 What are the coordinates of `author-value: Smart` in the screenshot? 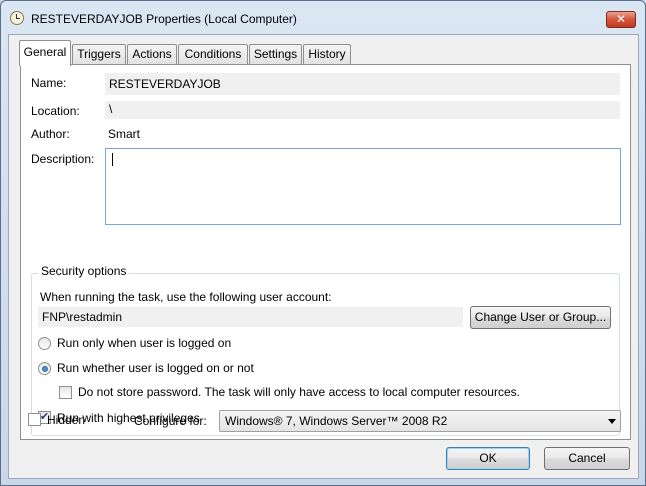 It's located at (124, 134).